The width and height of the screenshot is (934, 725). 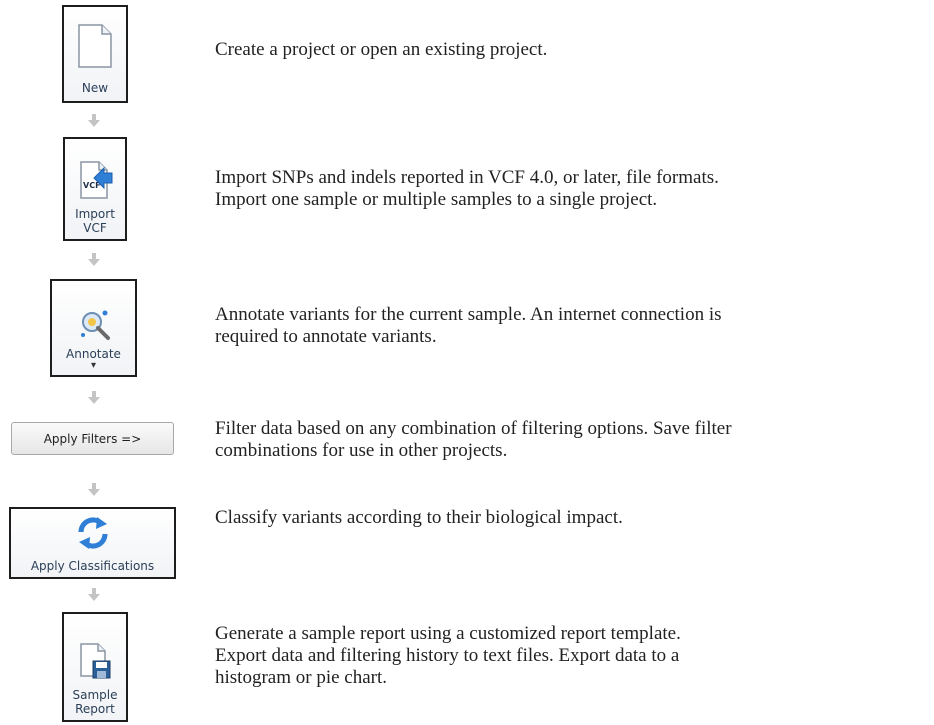 I want to click on annotate-button-label: Annotate, so click(x=93, y=354).